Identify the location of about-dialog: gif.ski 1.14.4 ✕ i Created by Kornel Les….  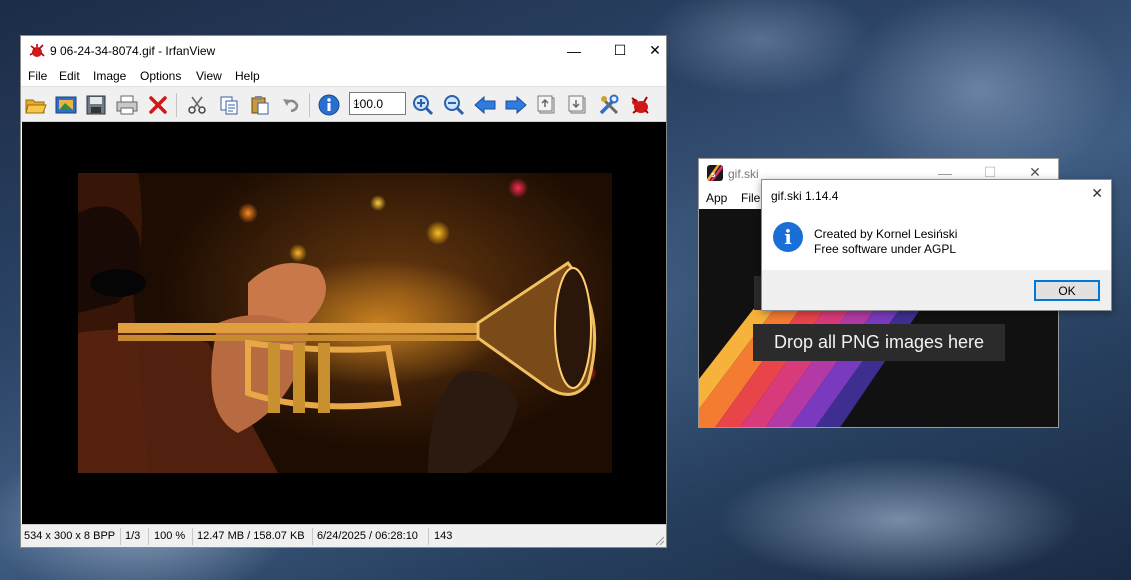
(936, 245).